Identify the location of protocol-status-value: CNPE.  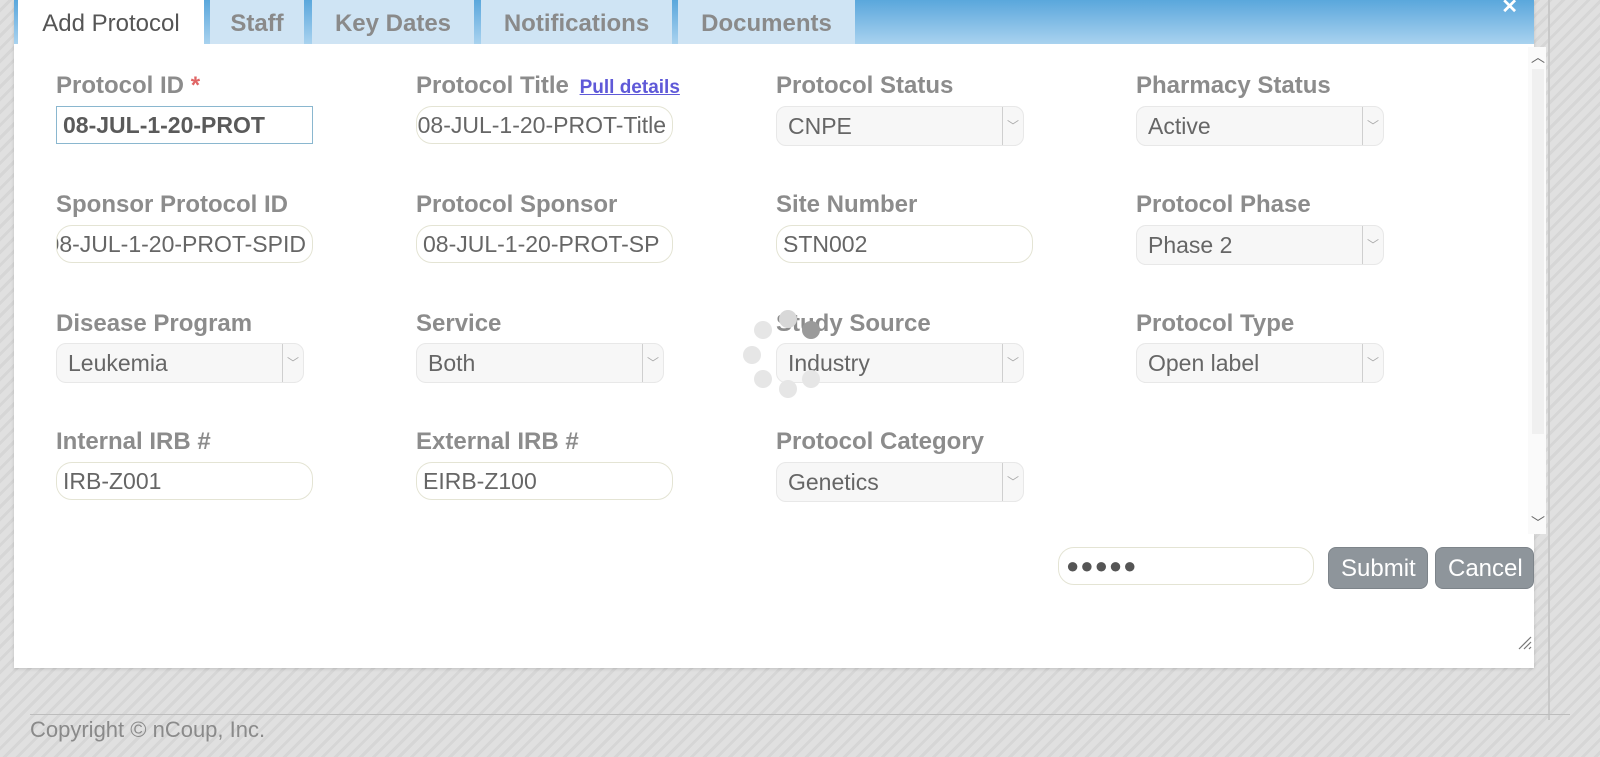
(820, 126).